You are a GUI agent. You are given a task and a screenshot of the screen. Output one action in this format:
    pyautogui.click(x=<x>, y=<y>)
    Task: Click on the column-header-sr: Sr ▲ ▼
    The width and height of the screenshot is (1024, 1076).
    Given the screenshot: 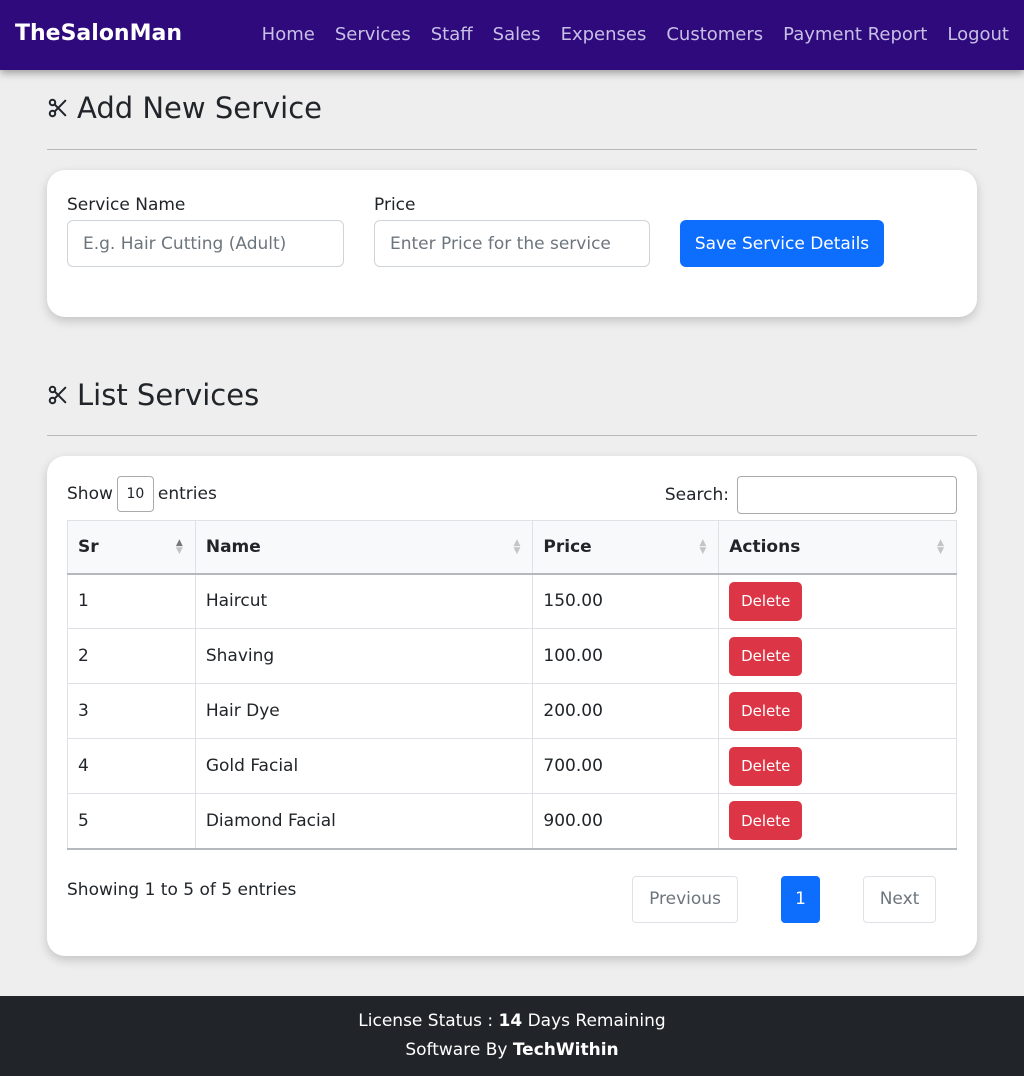 What is the action you would take?
    pyautogui.click(x=131, y=547)
    